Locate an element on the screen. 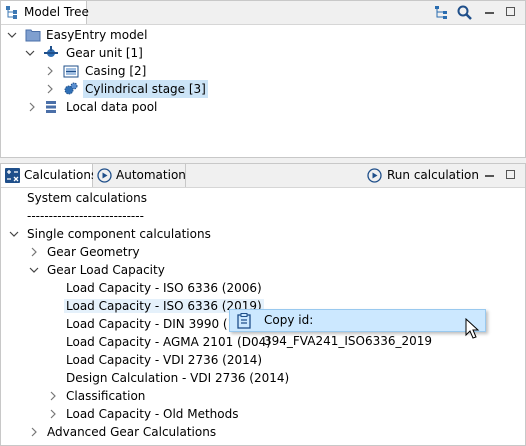 The image size is (526, 446). calc-tabbar: Calculations Automation Run calculation is located at coordinates (263, 176).